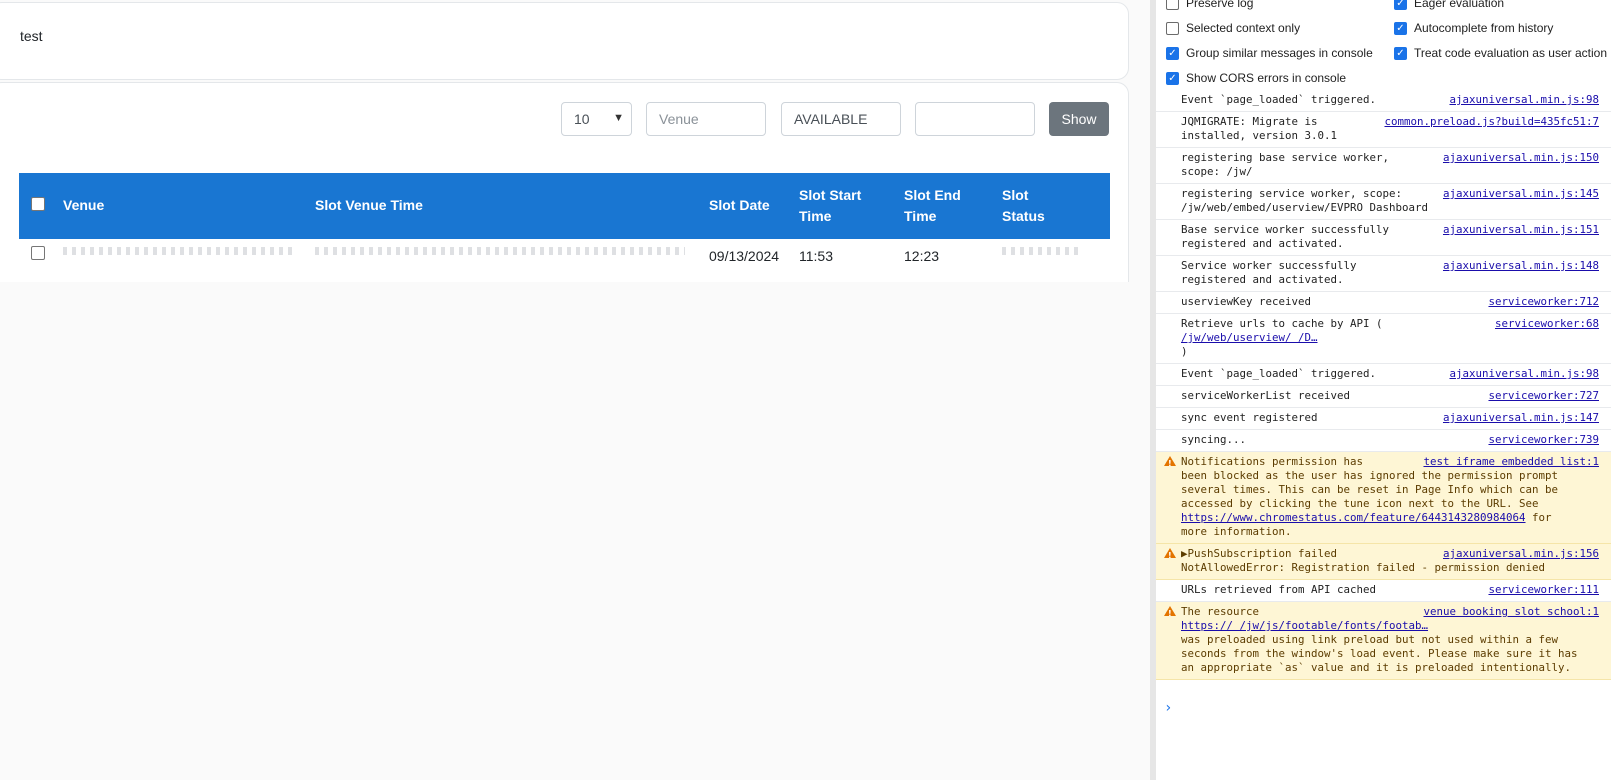  Describe the element at coordinates (744, 256) in the screenshot. I see `cell-slot-date: 09/13/2024` at that location.